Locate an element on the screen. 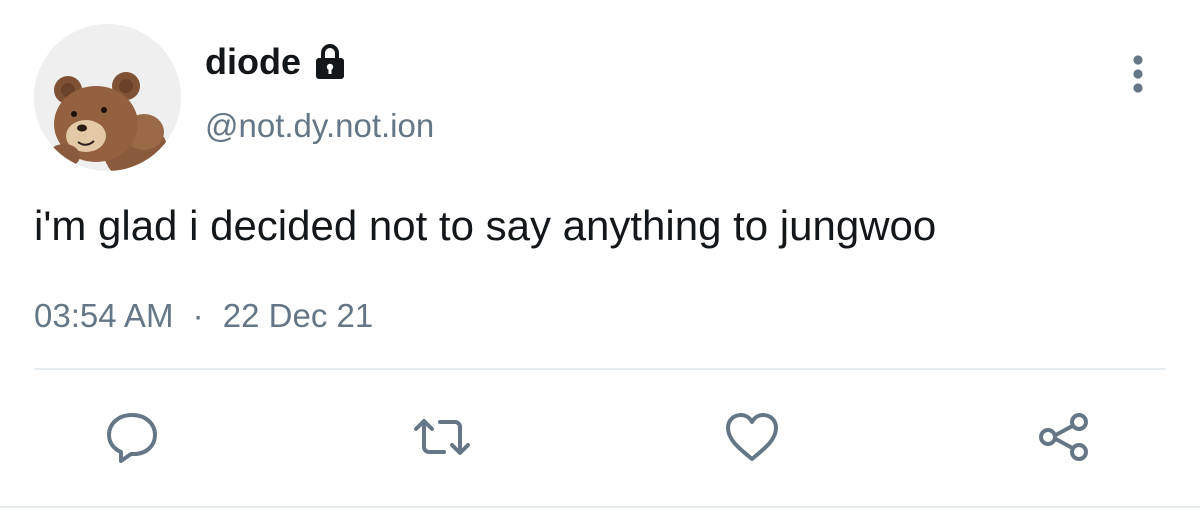  tweet-timestamp: 03:54 AM · 22 Dec 21 is located at coordinates (203, 316).